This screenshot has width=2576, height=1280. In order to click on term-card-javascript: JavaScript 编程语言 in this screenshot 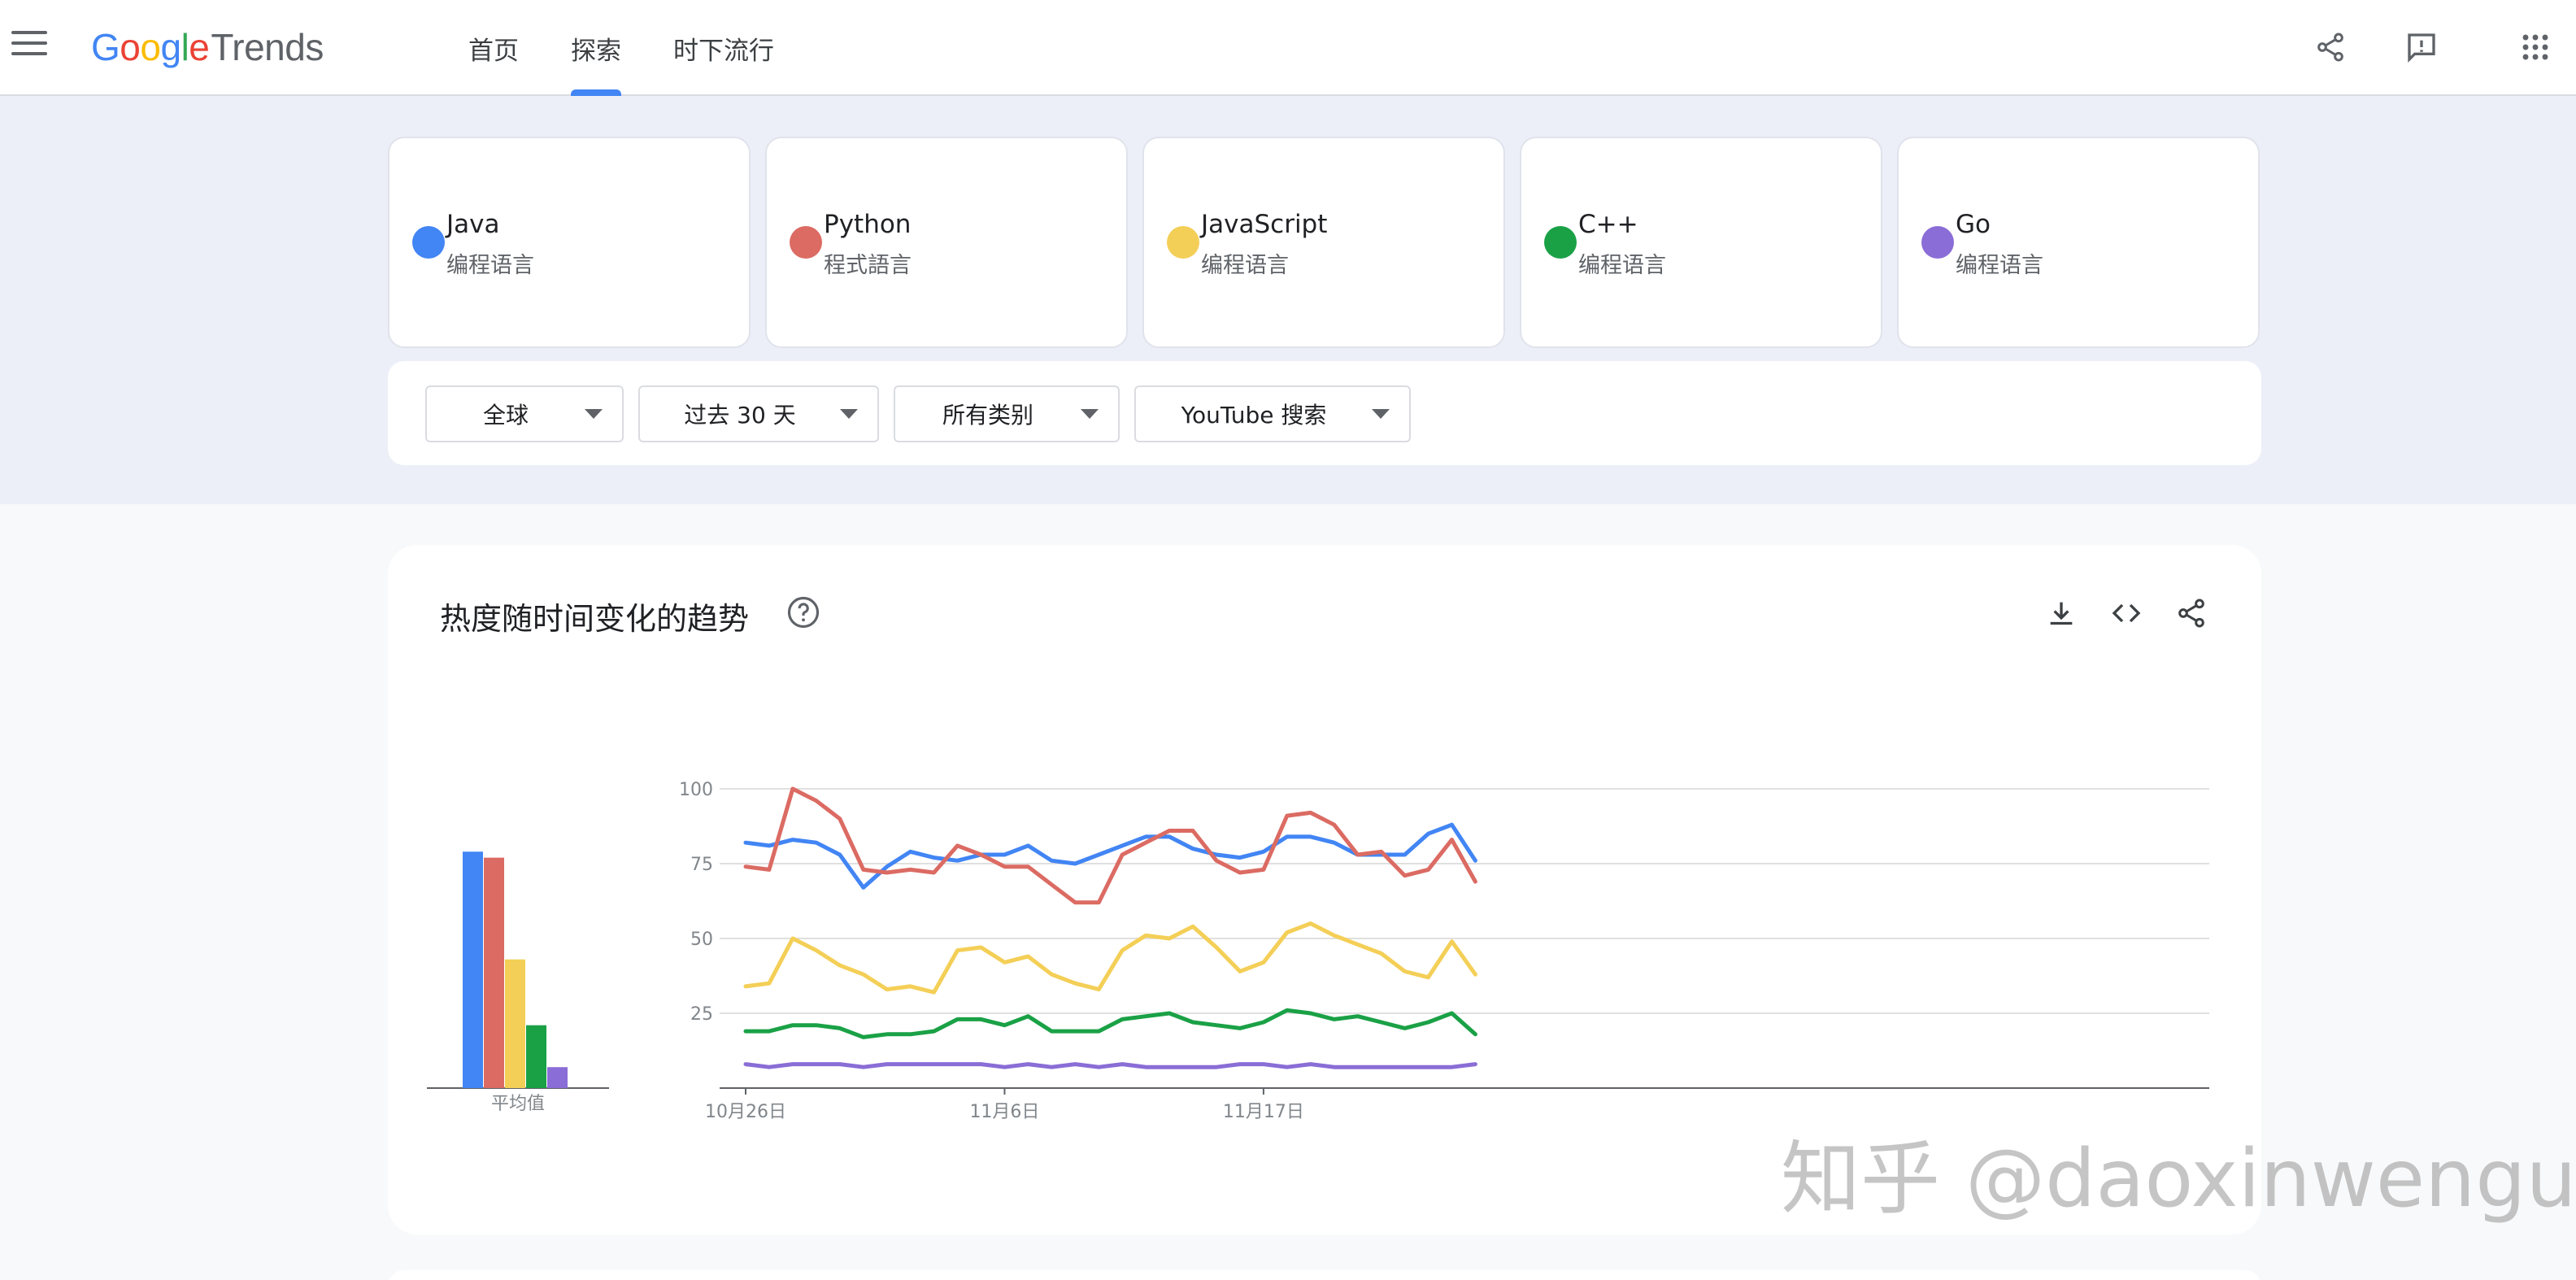, I will do `click(1324, 242)`.